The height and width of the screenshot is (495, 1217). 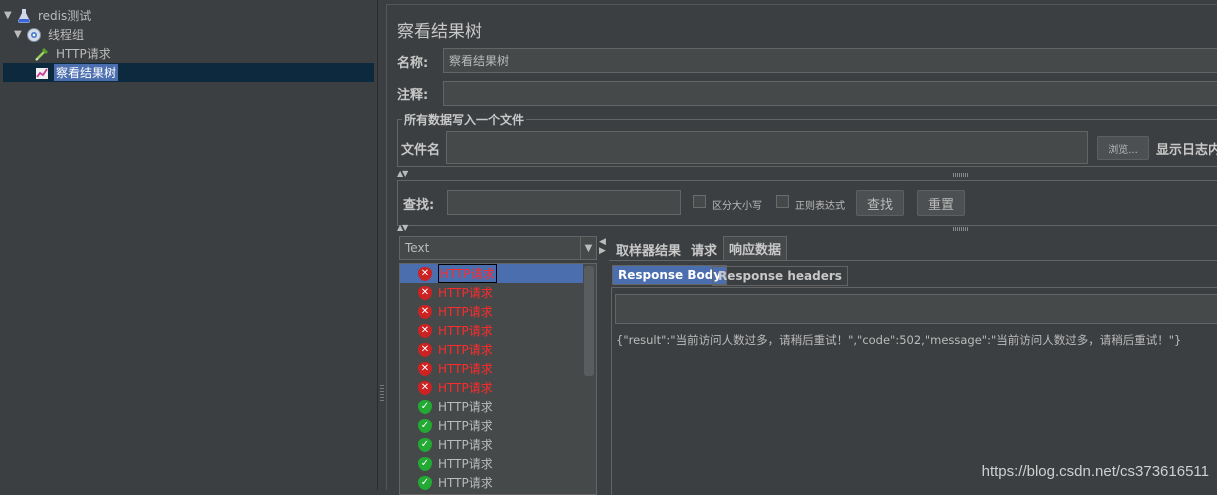 What do you see at coordinates (588, 248) in the screenshot?
I see `chevron-down-icon: ▼` at bounding box center [588, 248].